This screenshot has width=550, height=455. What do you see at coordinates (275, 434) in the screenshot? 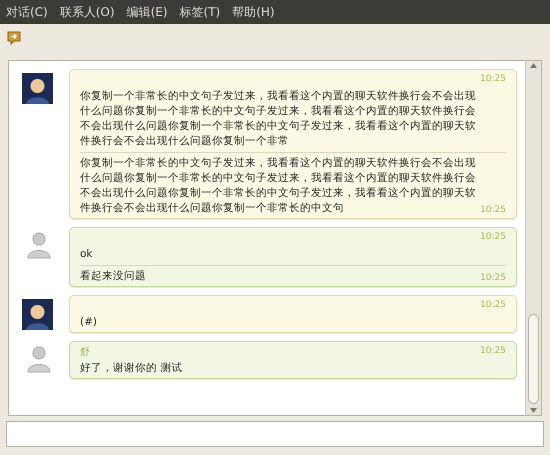
I see `message-input` at bounding box center [275, 434].